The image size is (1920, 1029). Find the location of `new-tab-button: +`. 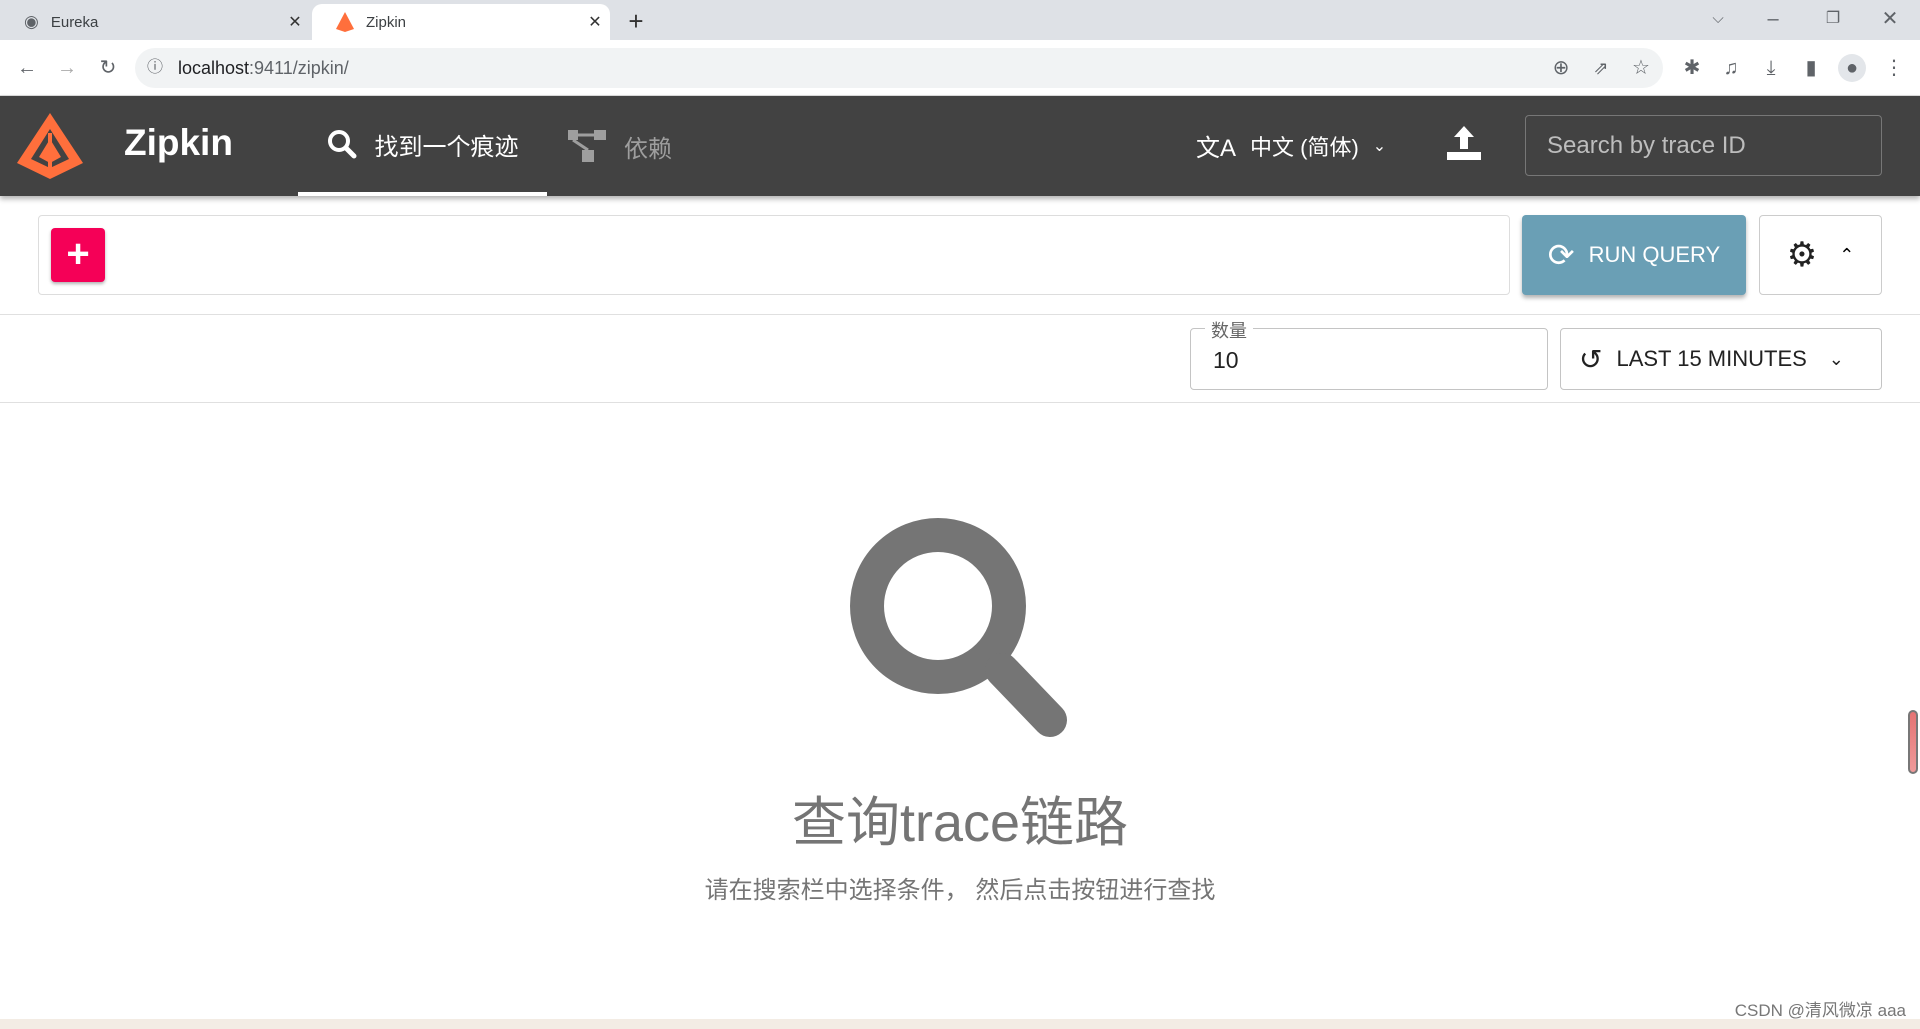

new-tab-button: + is located at coordinates (636, 21).